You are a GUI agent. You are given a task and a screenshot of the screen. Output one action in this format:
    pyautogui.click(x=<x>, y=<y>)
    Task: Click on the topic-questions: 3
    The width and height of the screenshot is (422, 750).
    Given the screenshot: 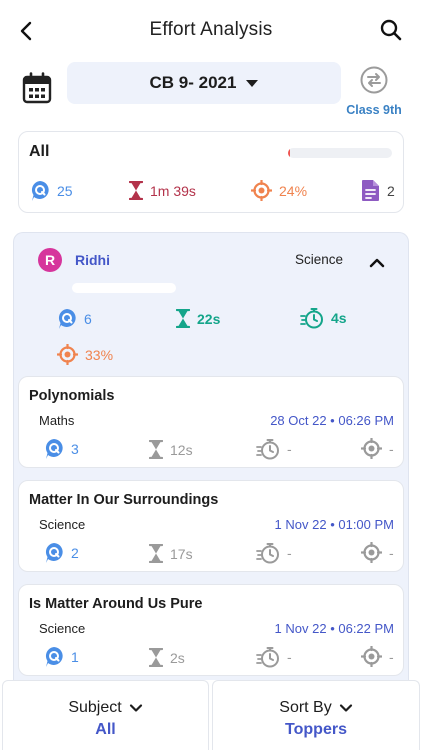 What is the action you would take?
    pyautogui.click(x=61, y=449)
    